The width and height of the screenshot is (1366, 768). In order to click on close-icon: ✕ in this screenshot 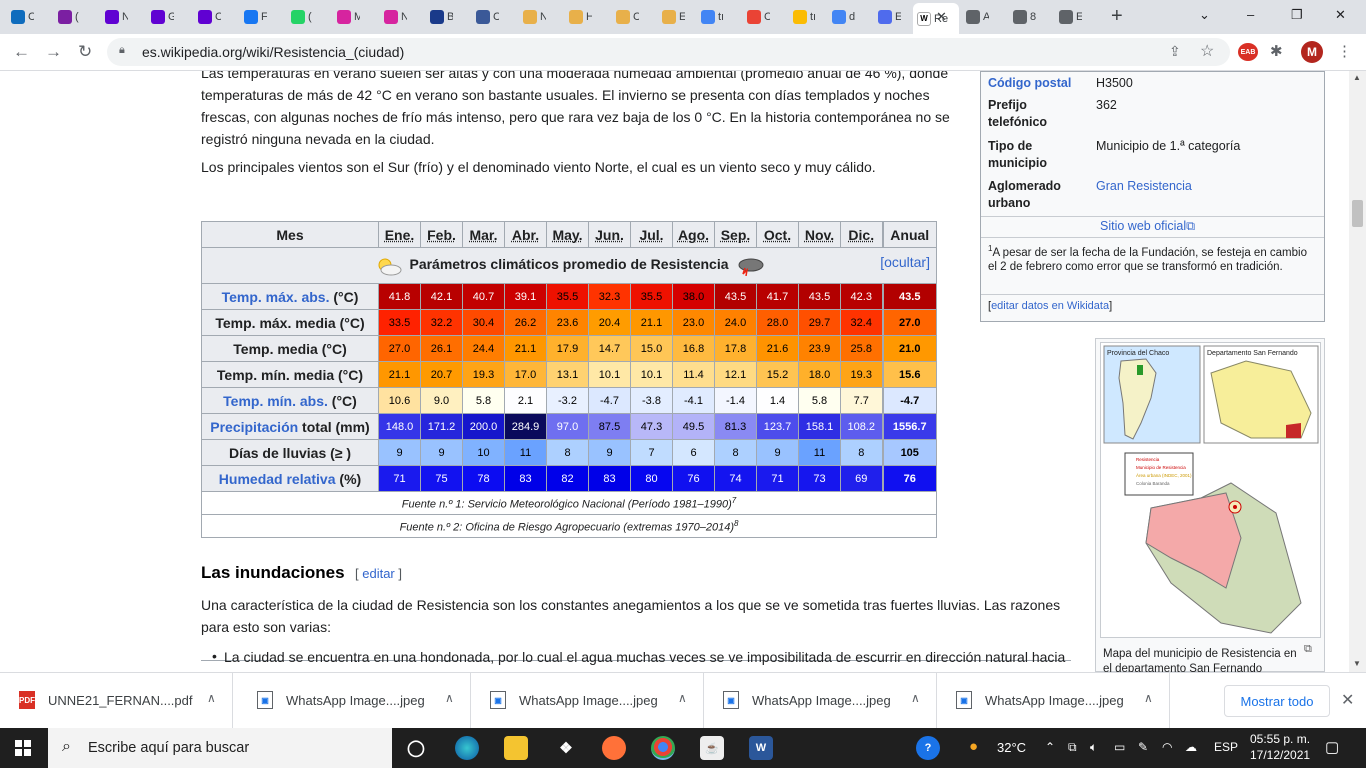, I will do `click(1347, 700)`.